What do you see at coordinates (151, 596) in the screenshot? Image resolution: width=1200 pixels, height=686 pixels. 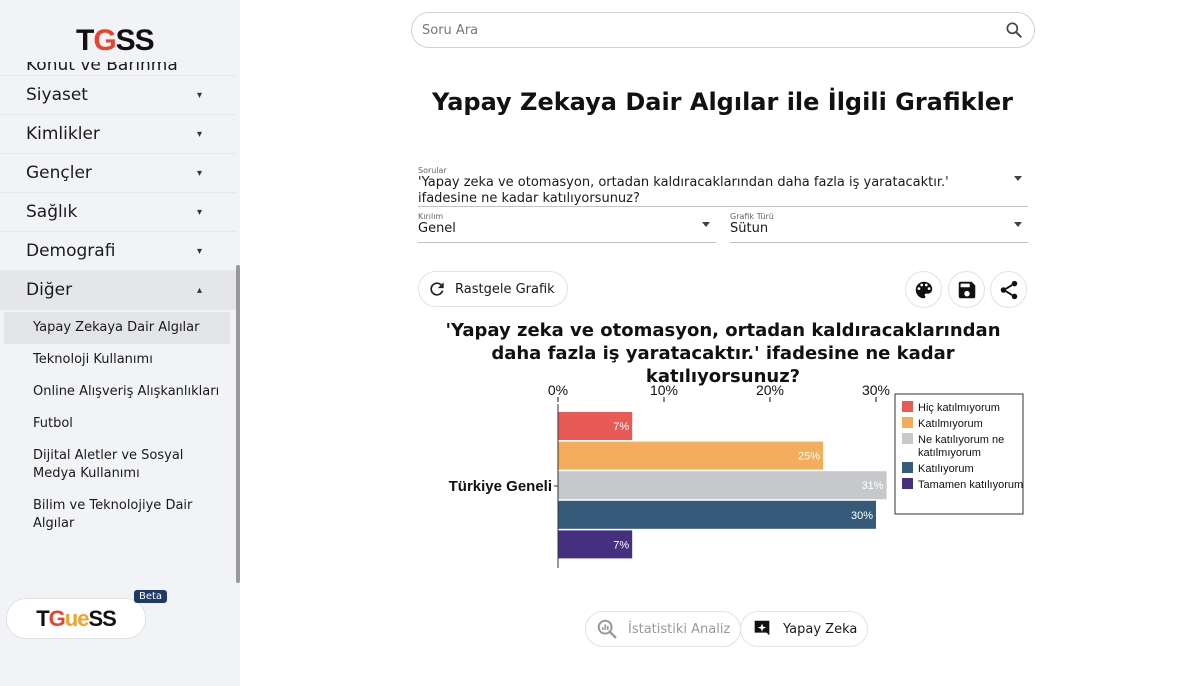 I see `beta-badge: Beta` at bounding box center [151, 596].